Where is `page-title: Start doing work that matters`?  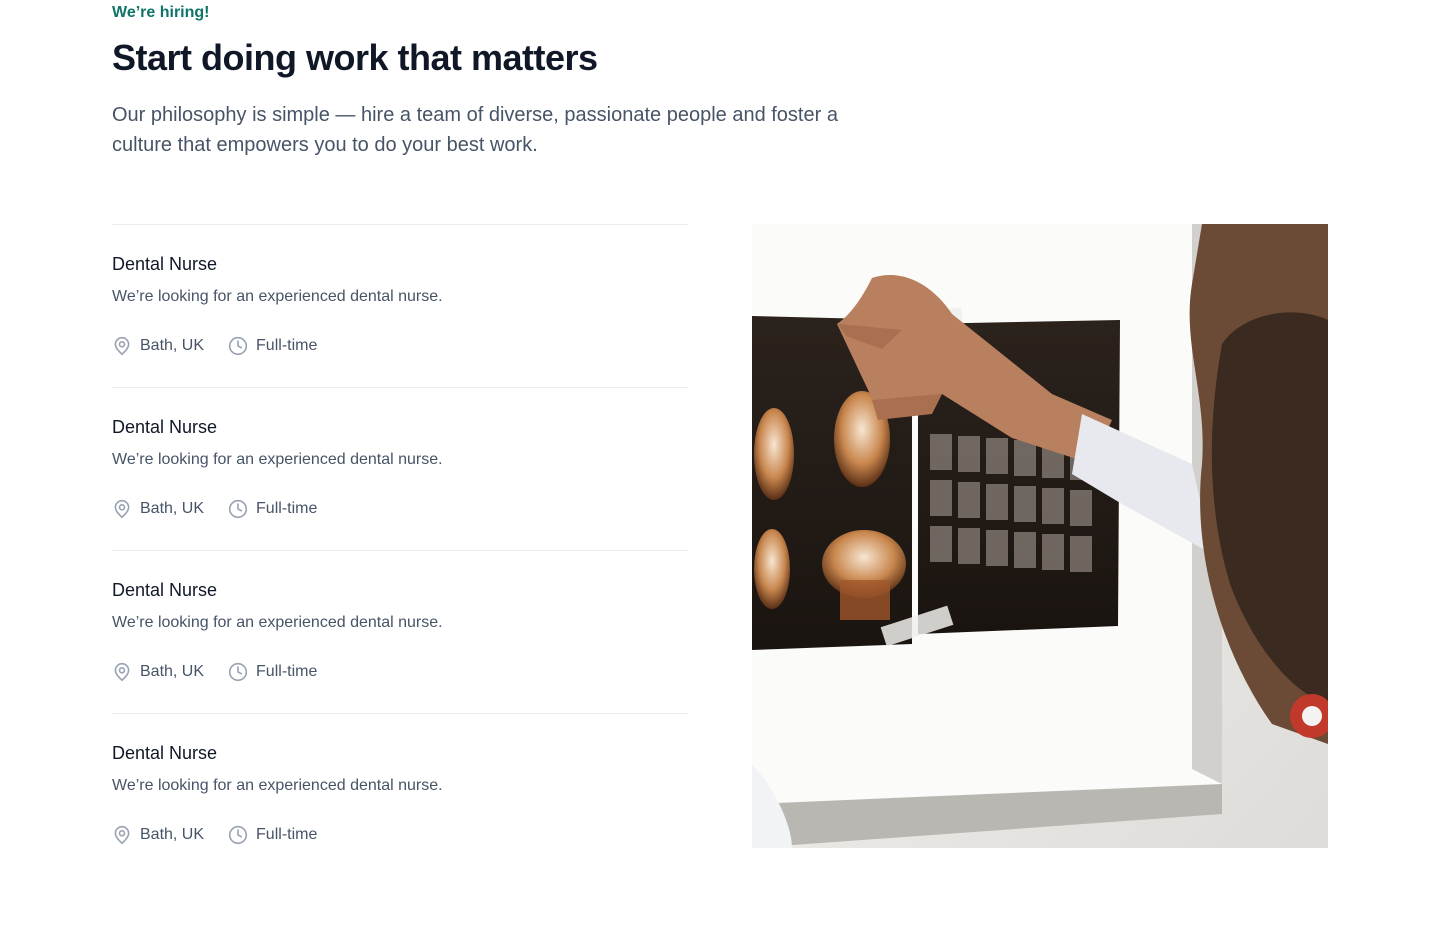
page-title: Start doing work that matters is located at coordinates (355, 57).